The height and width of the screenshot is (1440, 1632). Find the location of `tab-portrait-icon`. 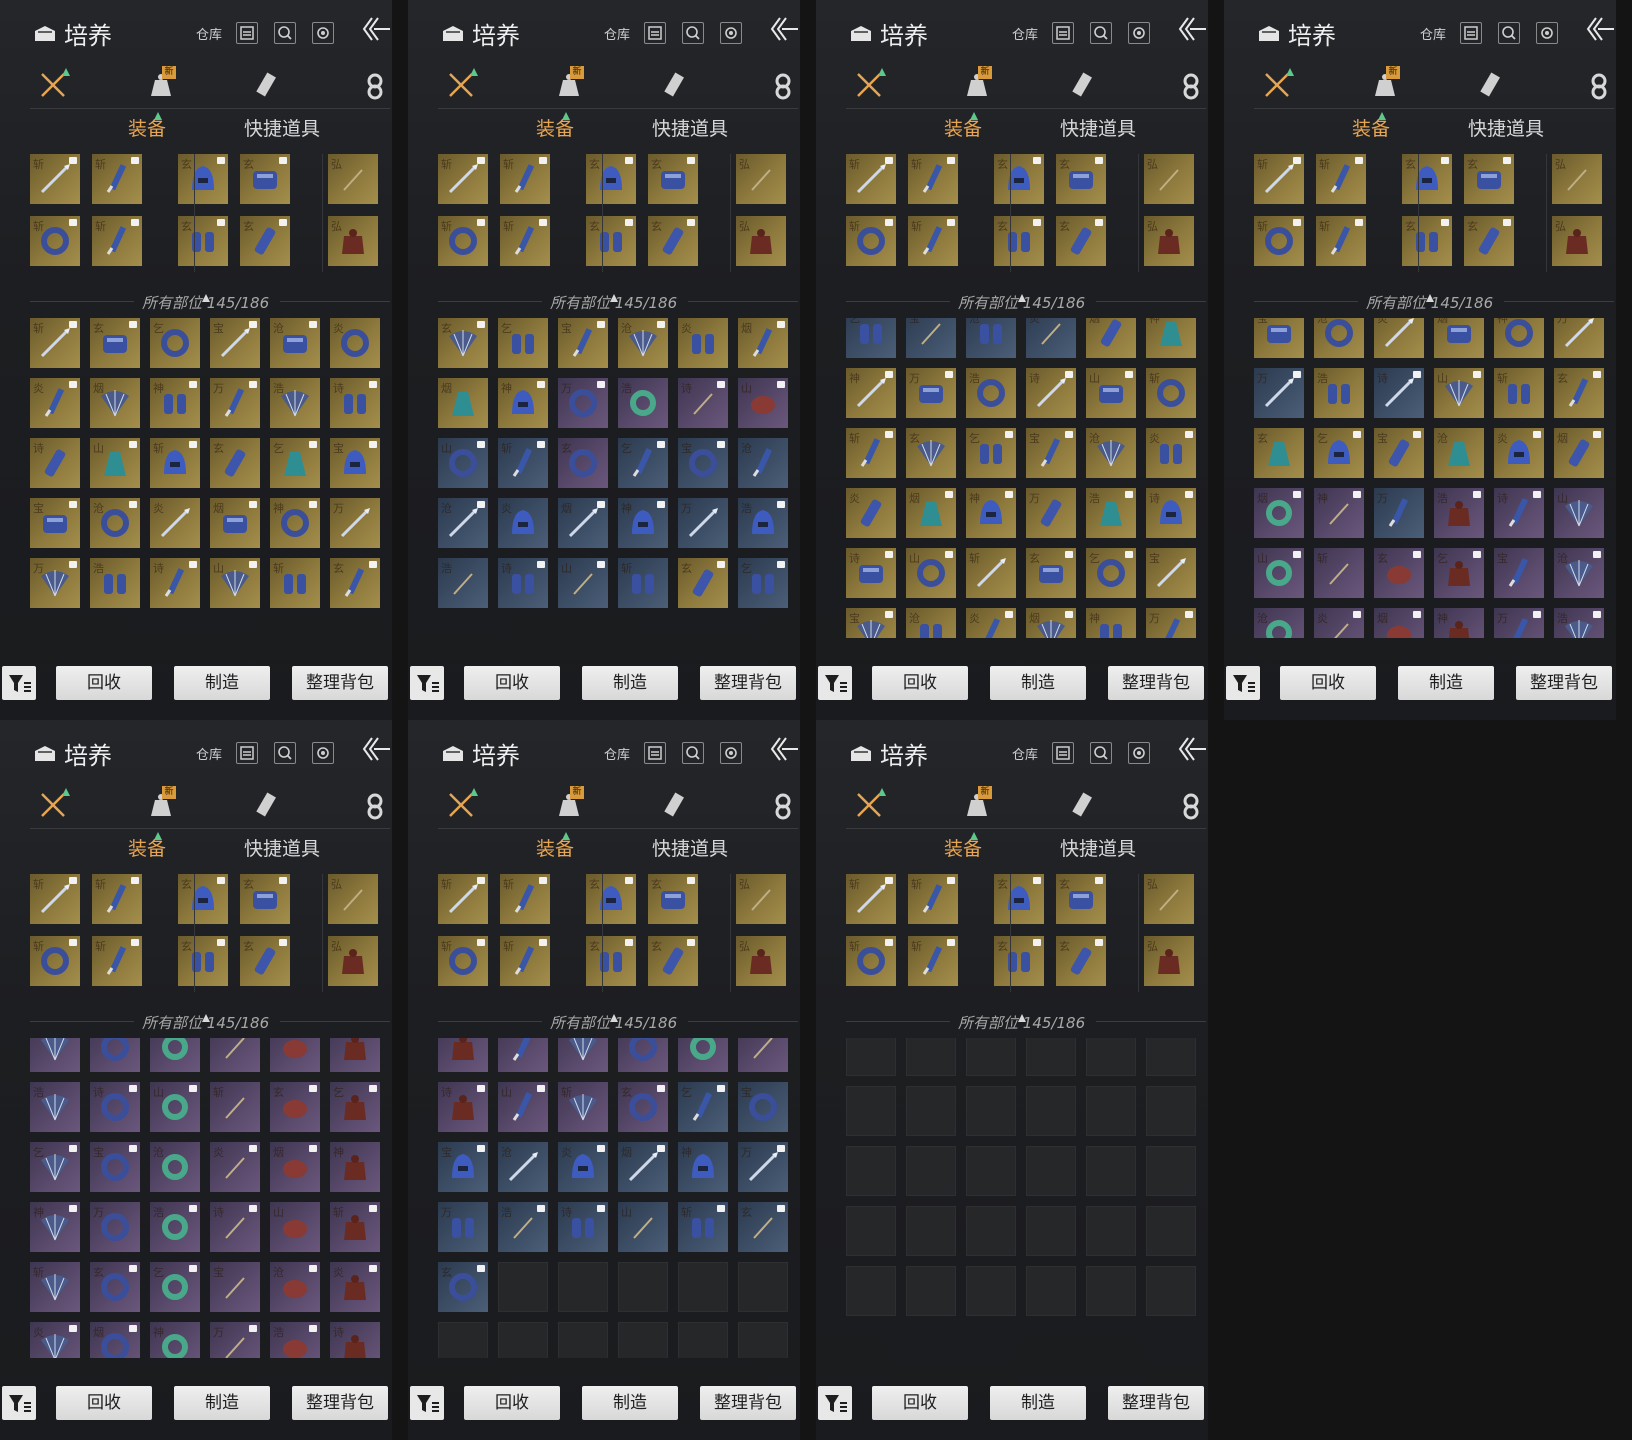

tab-portrait-icon is located at coordinates (783, 85).